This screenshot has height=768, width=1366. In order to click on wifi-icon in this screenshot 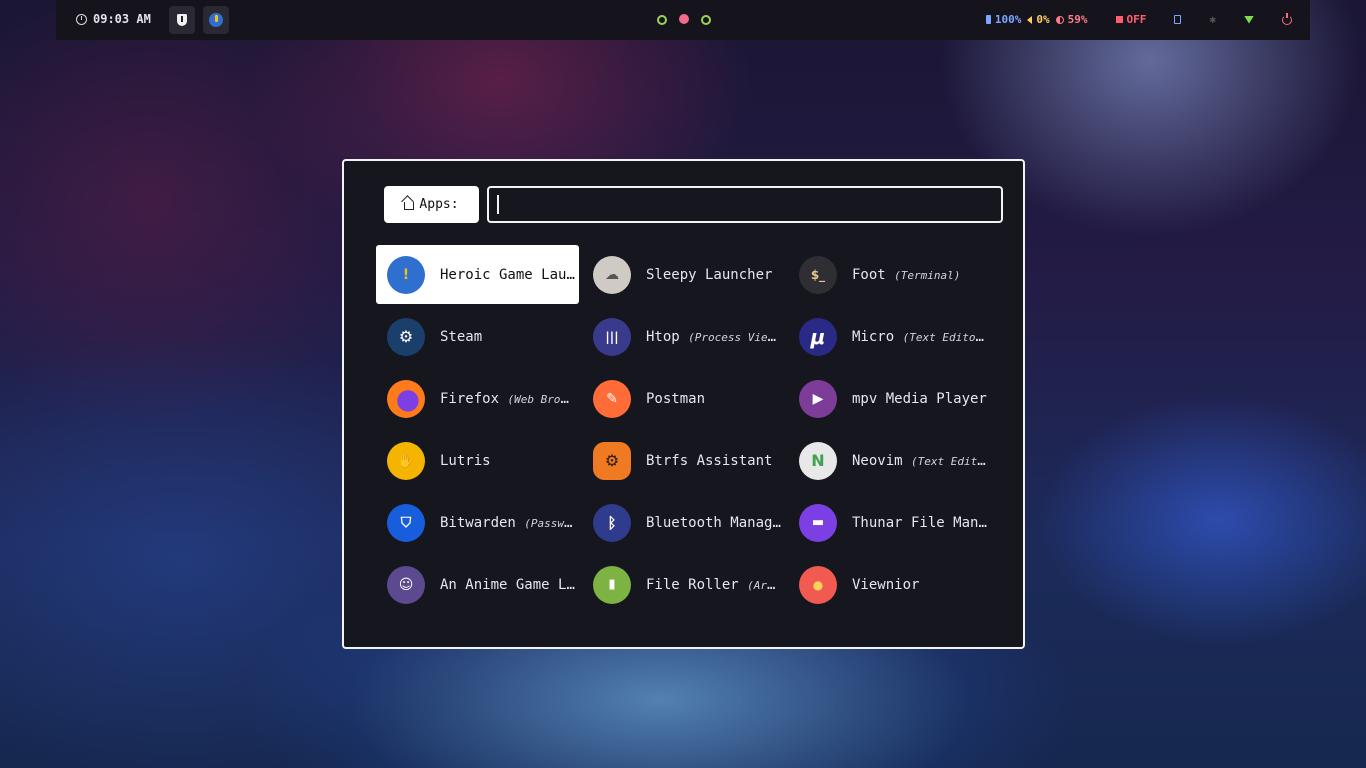, I will do `click(1249, 19)`.